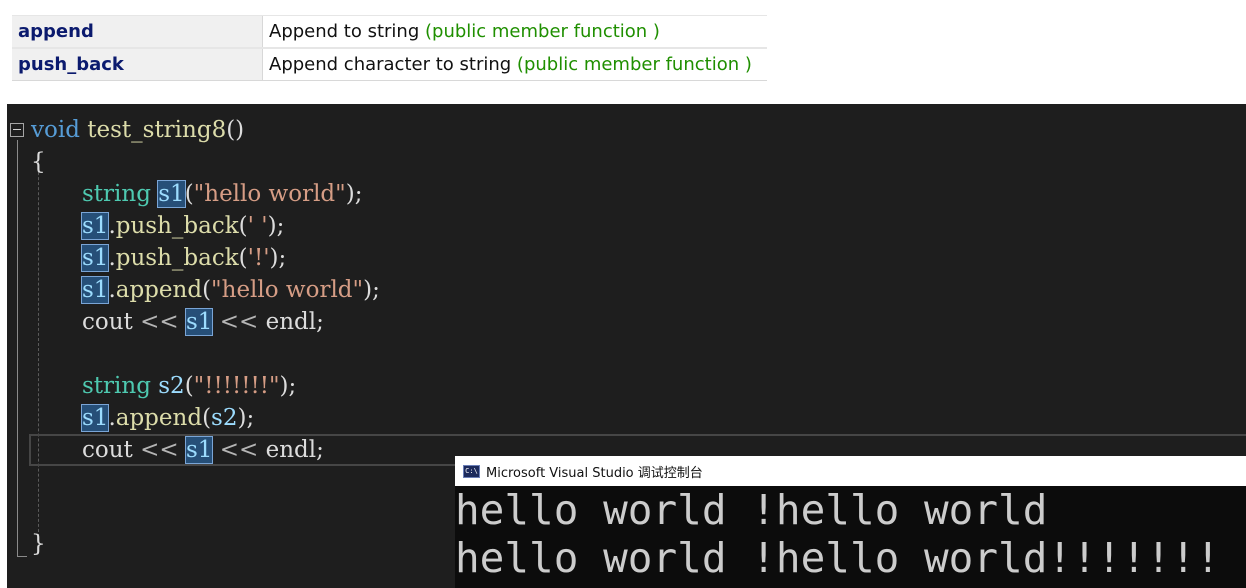  What do you see at coordinates (157, 130) in the screenshot?
I see `function-name: test_string8` at bounding box center [157, 130].